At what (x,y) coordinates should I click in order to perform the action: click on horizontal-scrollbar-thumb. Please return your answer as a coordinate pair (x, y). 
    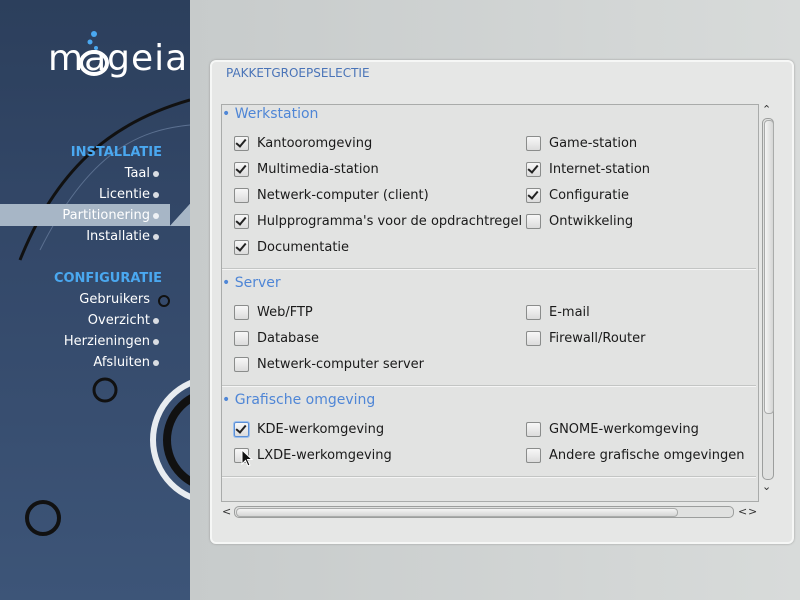
    Looking at the image, I should click on (457, 512).